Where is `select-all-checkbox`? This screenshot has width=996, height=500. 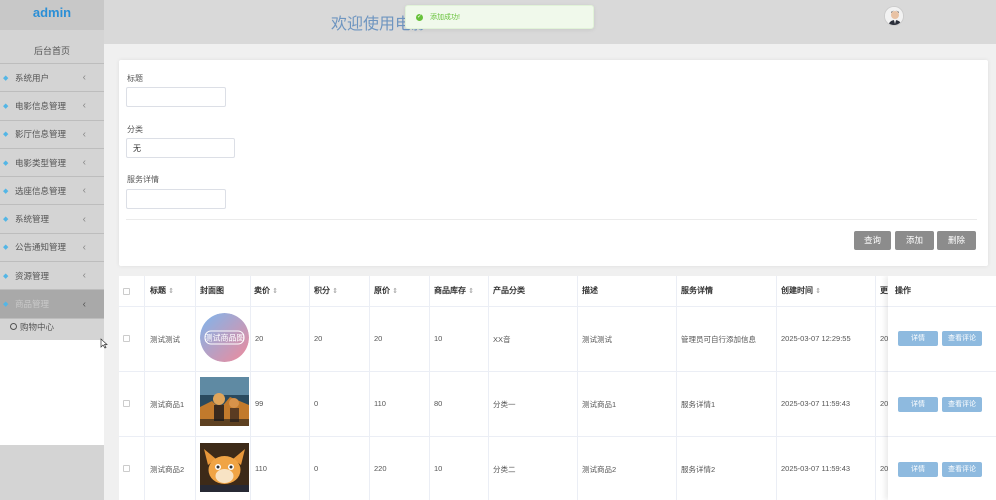
select-all-checkbox is located at coordinates (126, 291).